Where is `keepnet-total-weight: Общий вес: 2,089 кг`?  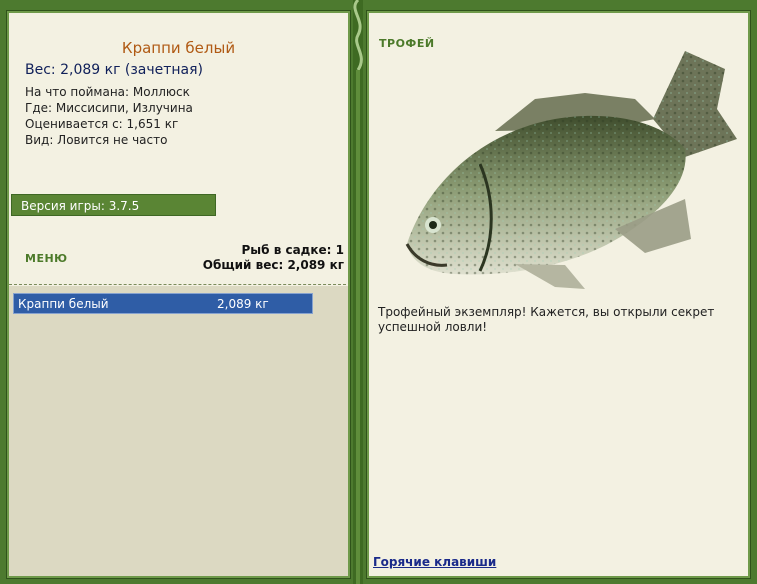 keepnet-total-weight: Общий вес: 2,089 кг is located at coordinates (273, 265).